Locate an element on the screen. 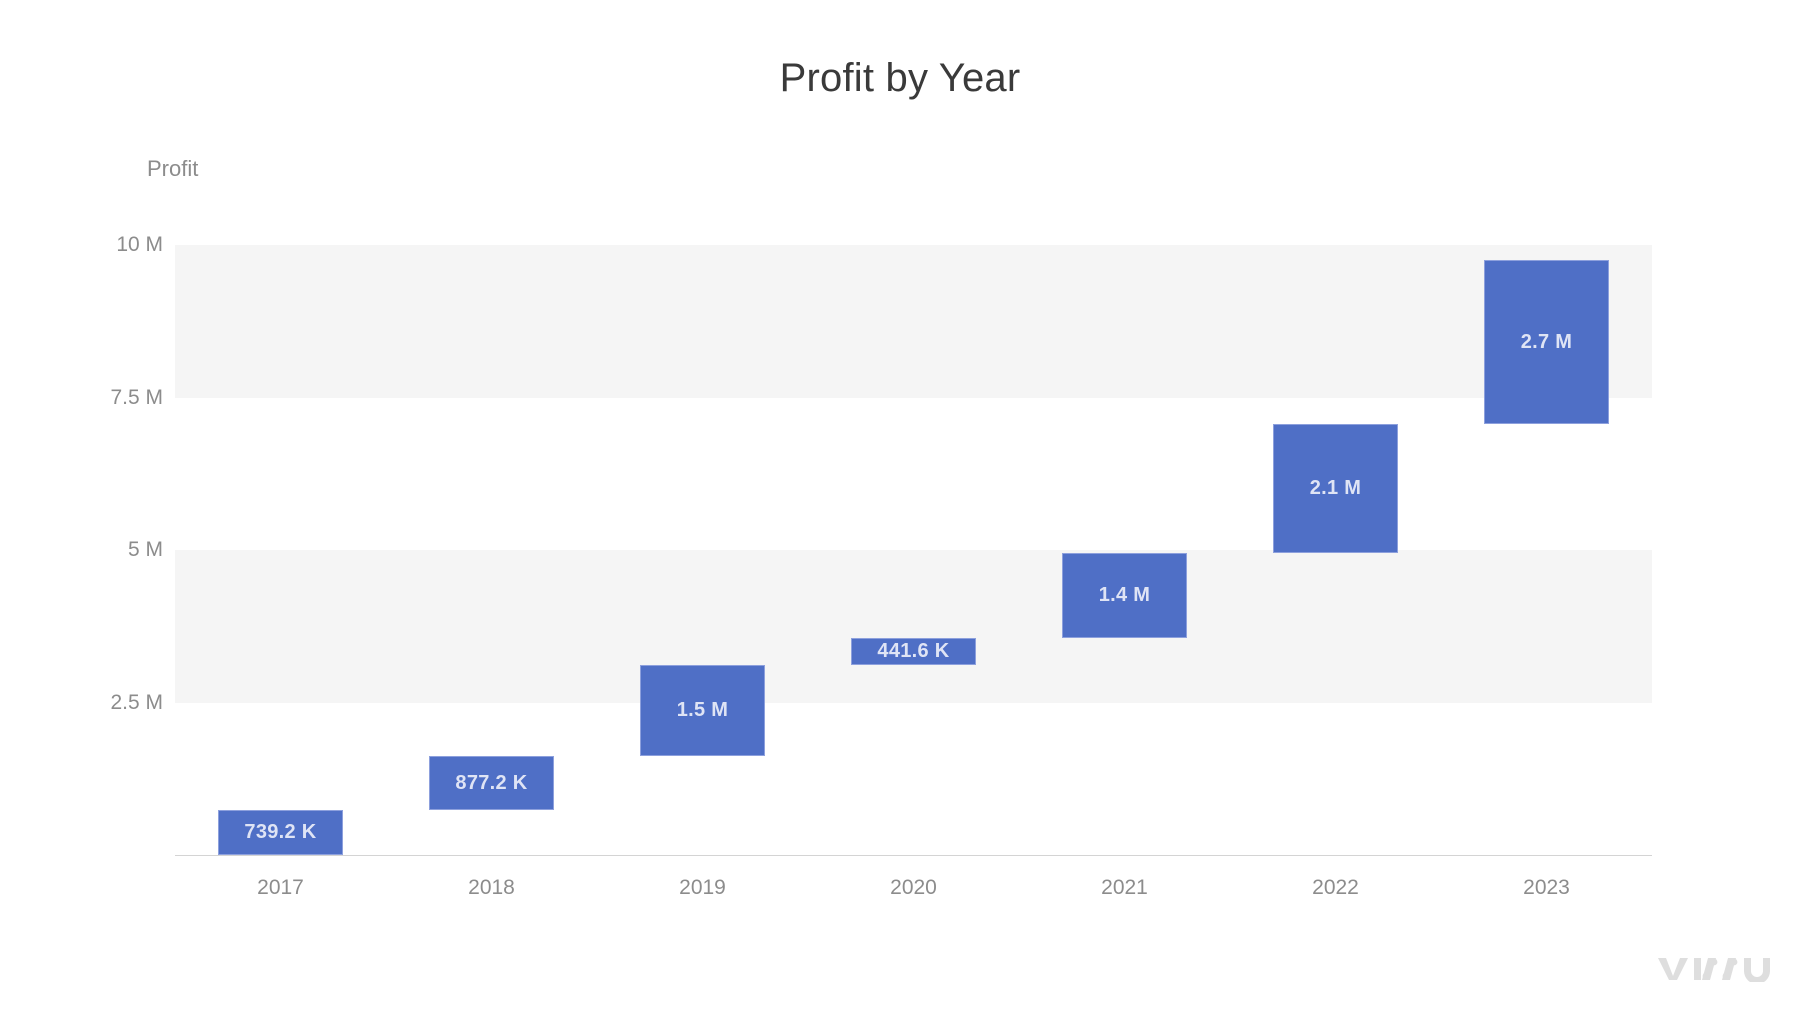  bar: 739.2 K is located at coordinates (280, 832).